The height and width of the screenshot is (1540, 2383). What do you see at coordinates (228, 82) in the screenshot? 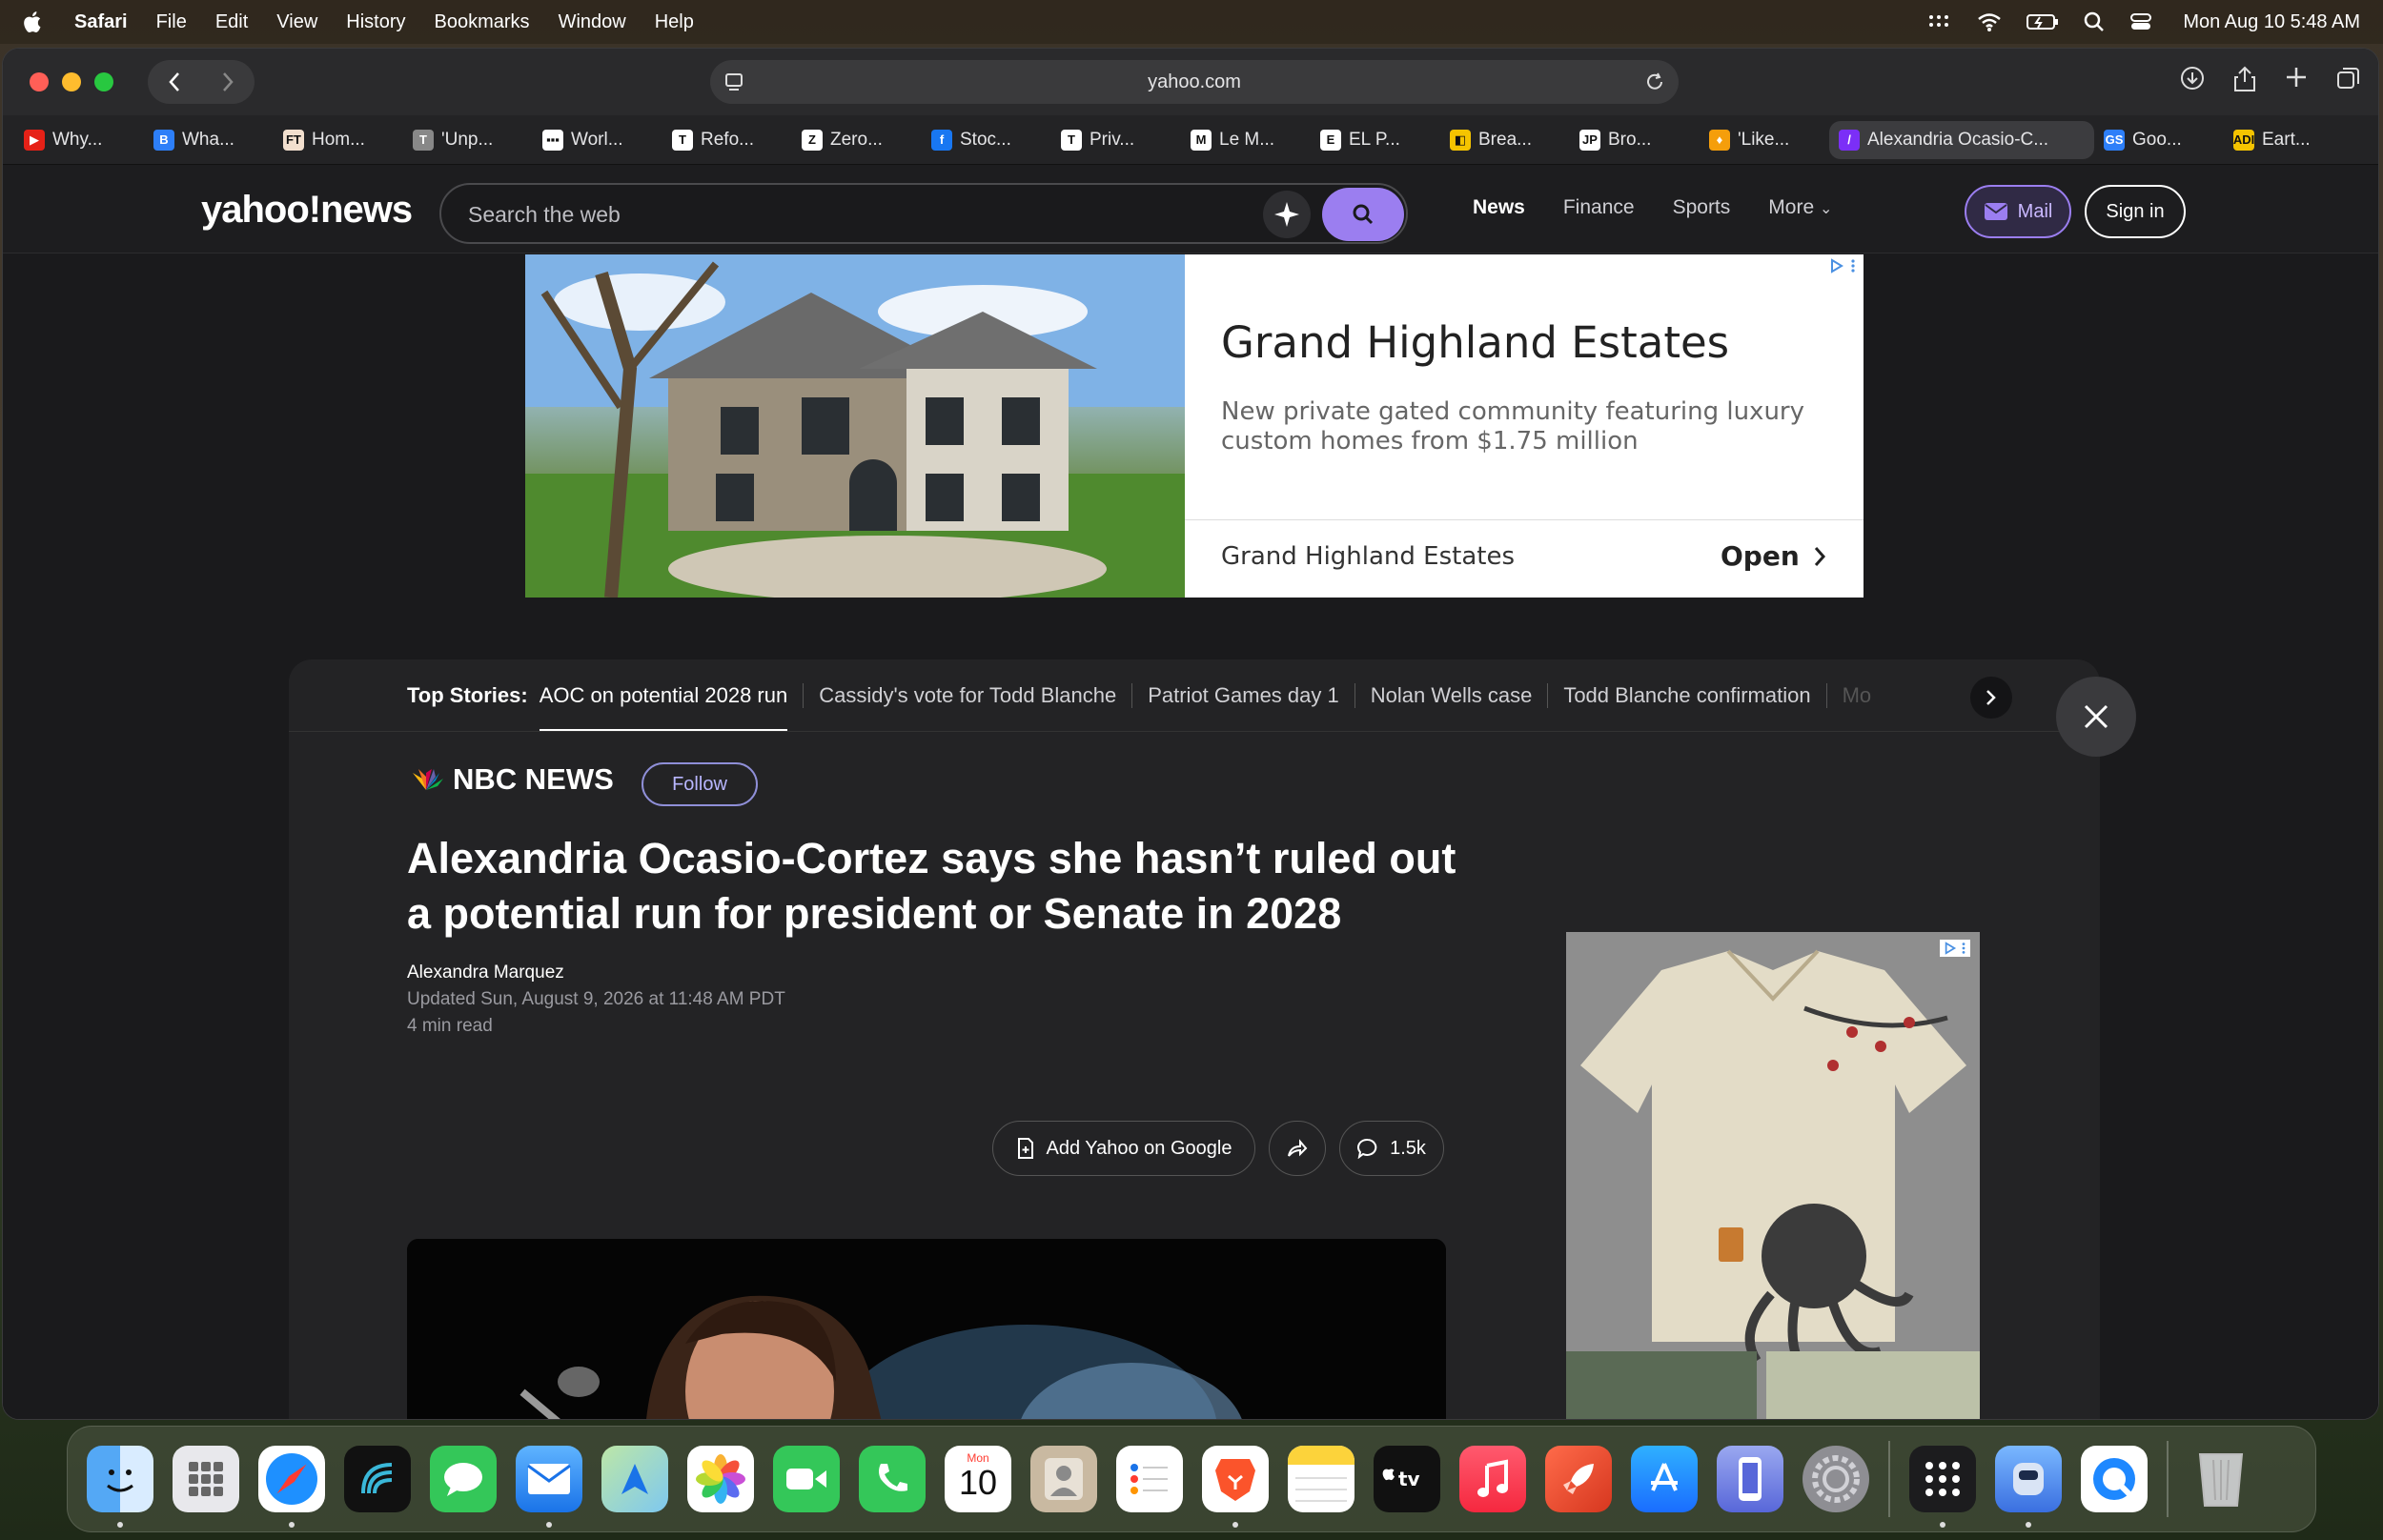
I see `forward-icon` at bounding box center [228, 82].